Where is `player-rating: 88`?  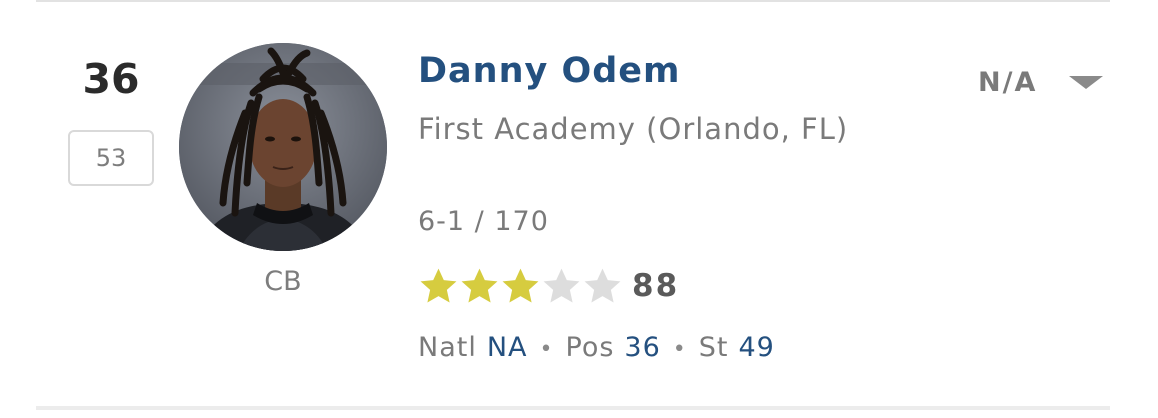
player-rating: 88 is located at coordinates (656, 286).